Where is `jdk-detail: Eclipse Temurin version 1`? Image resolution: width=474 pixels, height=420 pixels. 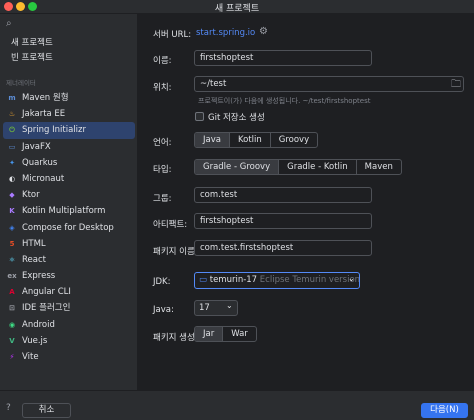 jdk-detail: Eclipse Temurin version 1 is located at coordinates (309, 280).